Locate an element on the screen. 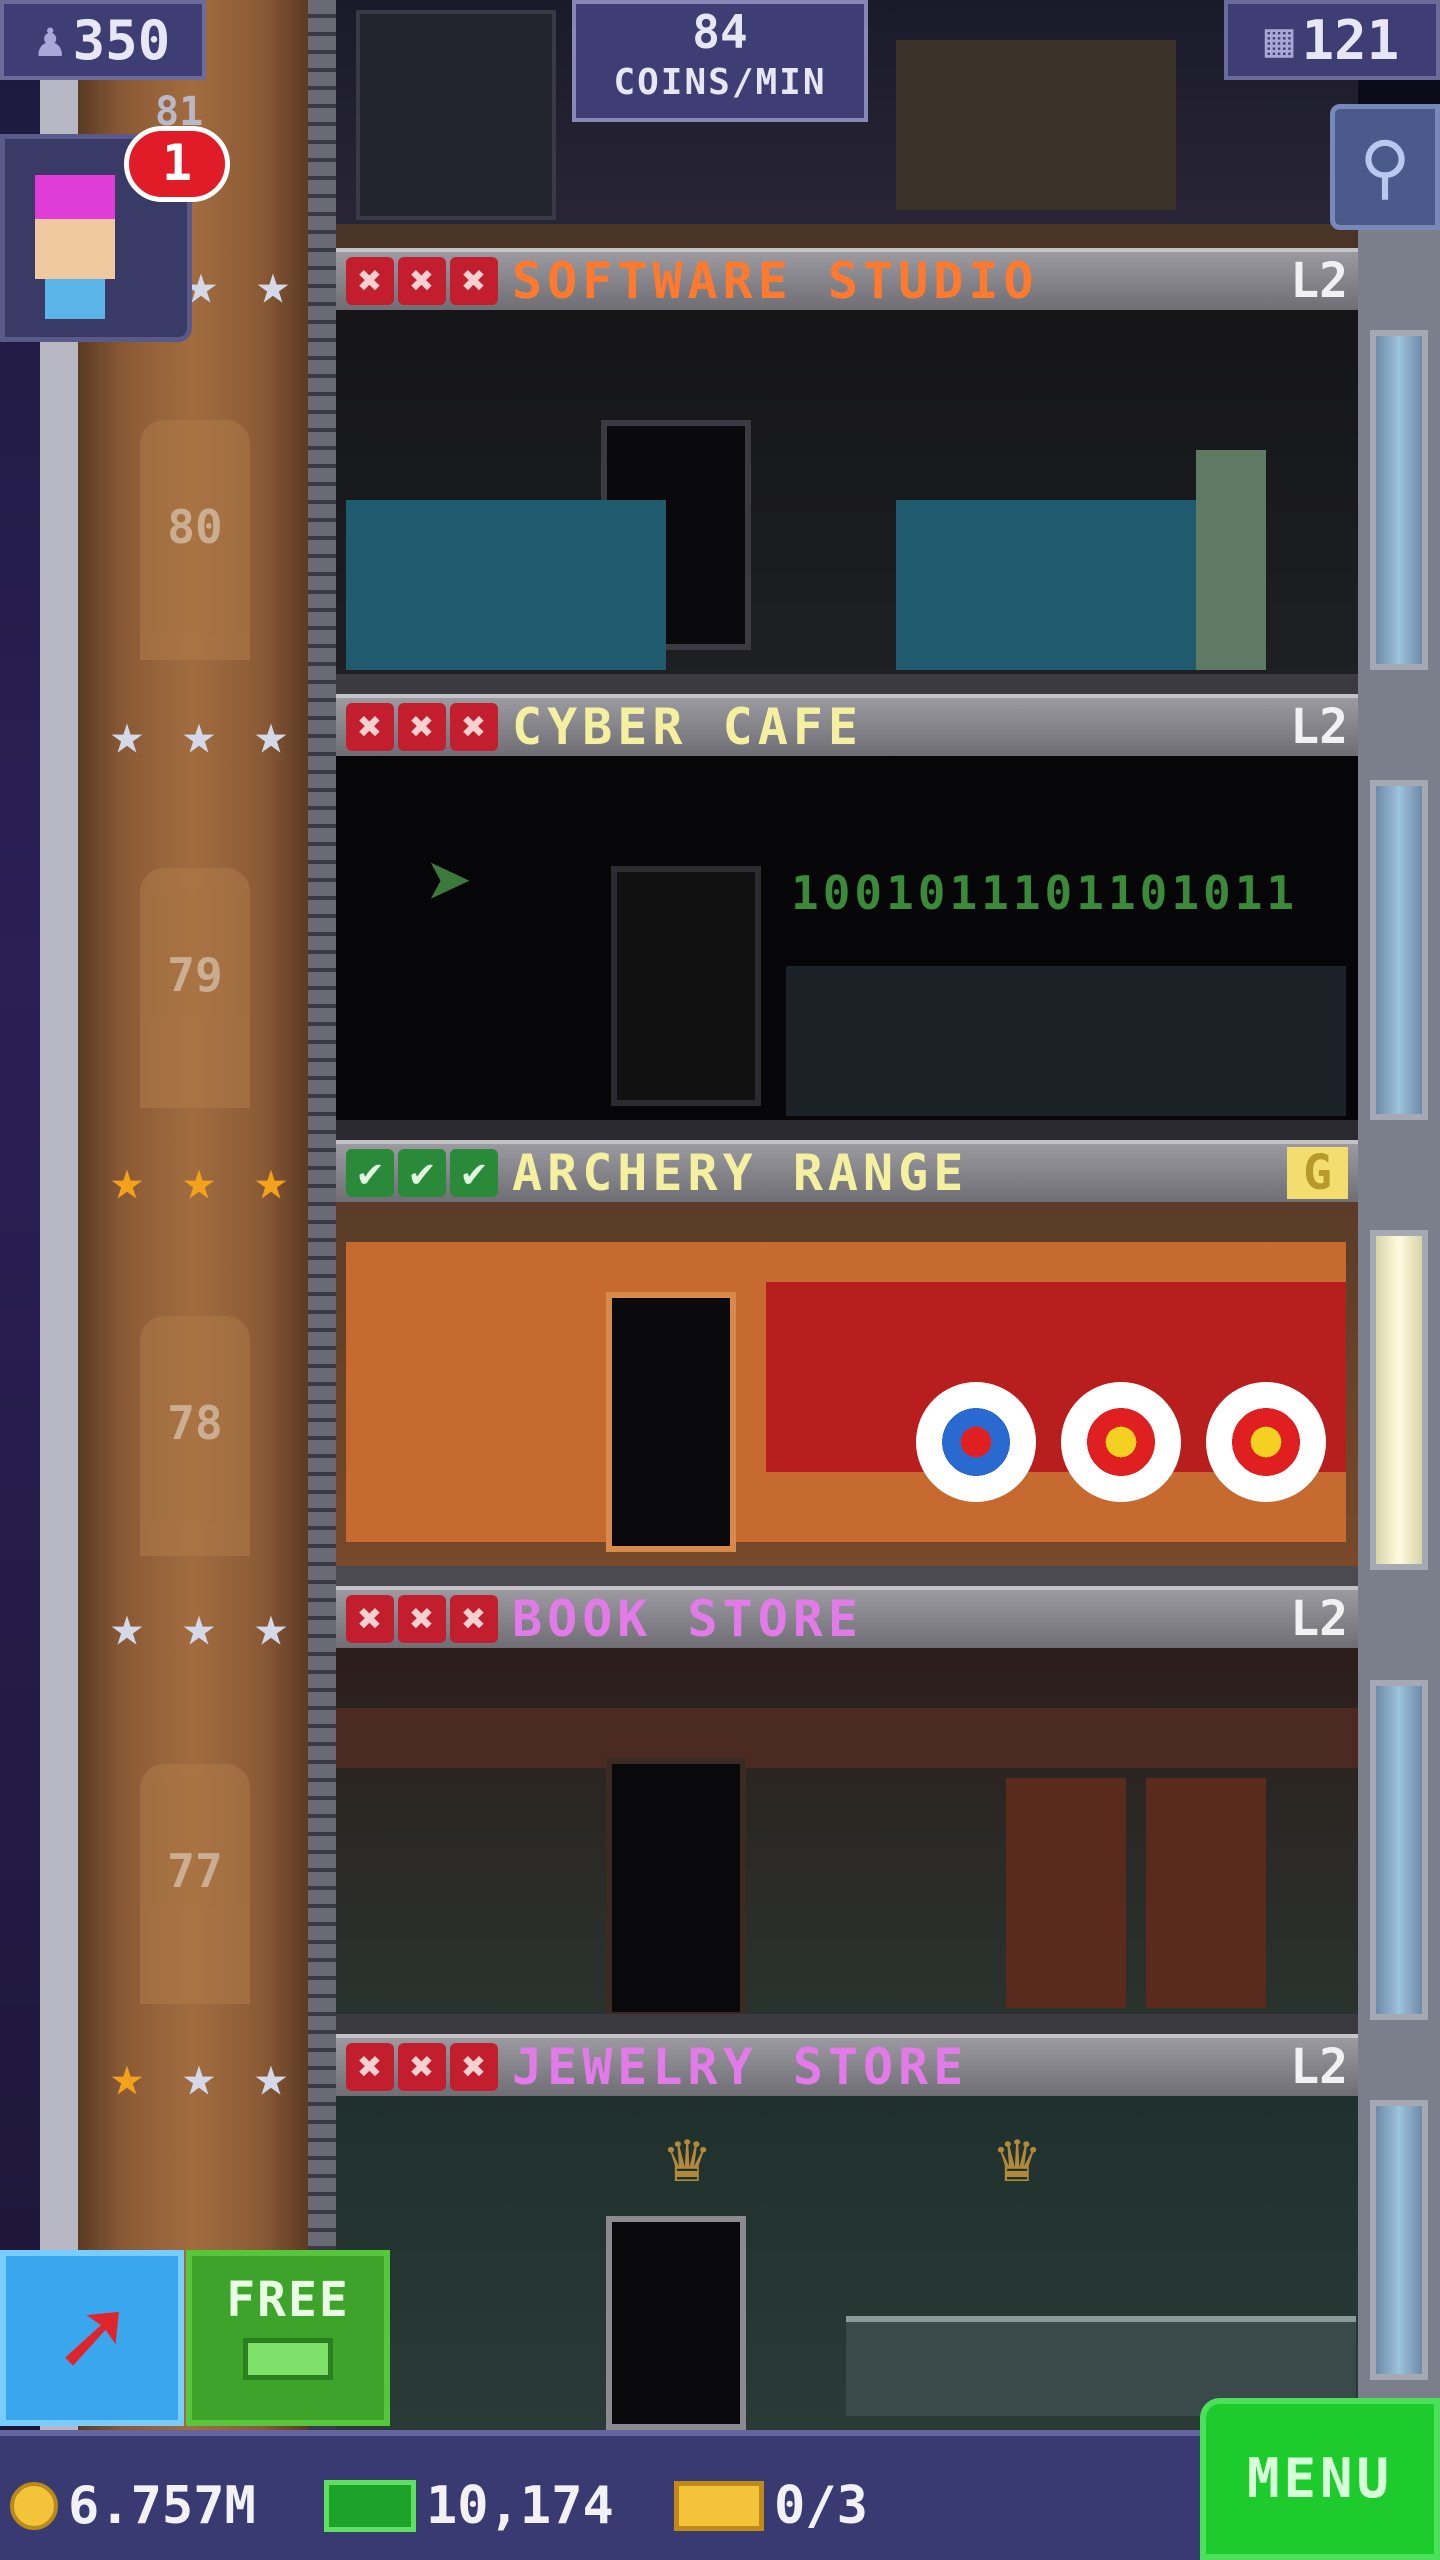  tickets-display: 0/3 is located at coordinates (771, 2506).